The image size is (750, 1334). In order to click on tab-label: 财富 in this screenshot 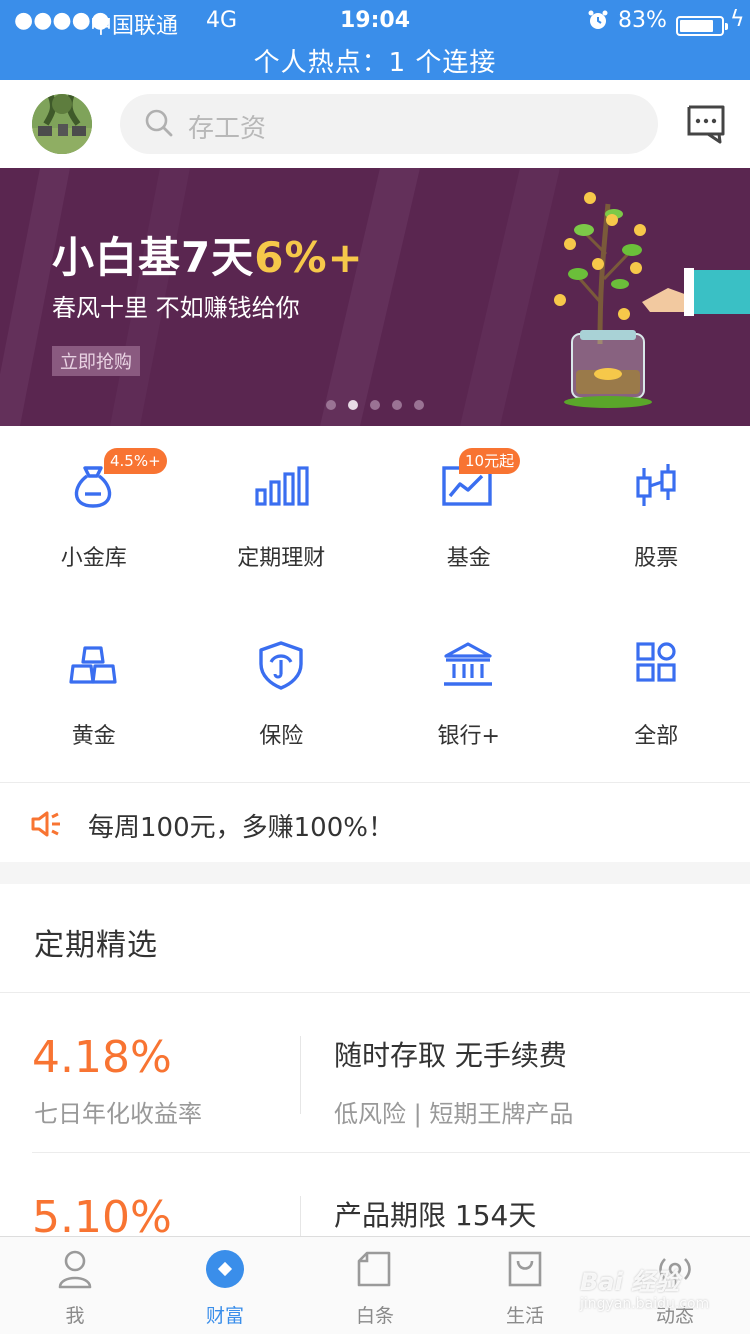, I will do `click(224, 1316)`.